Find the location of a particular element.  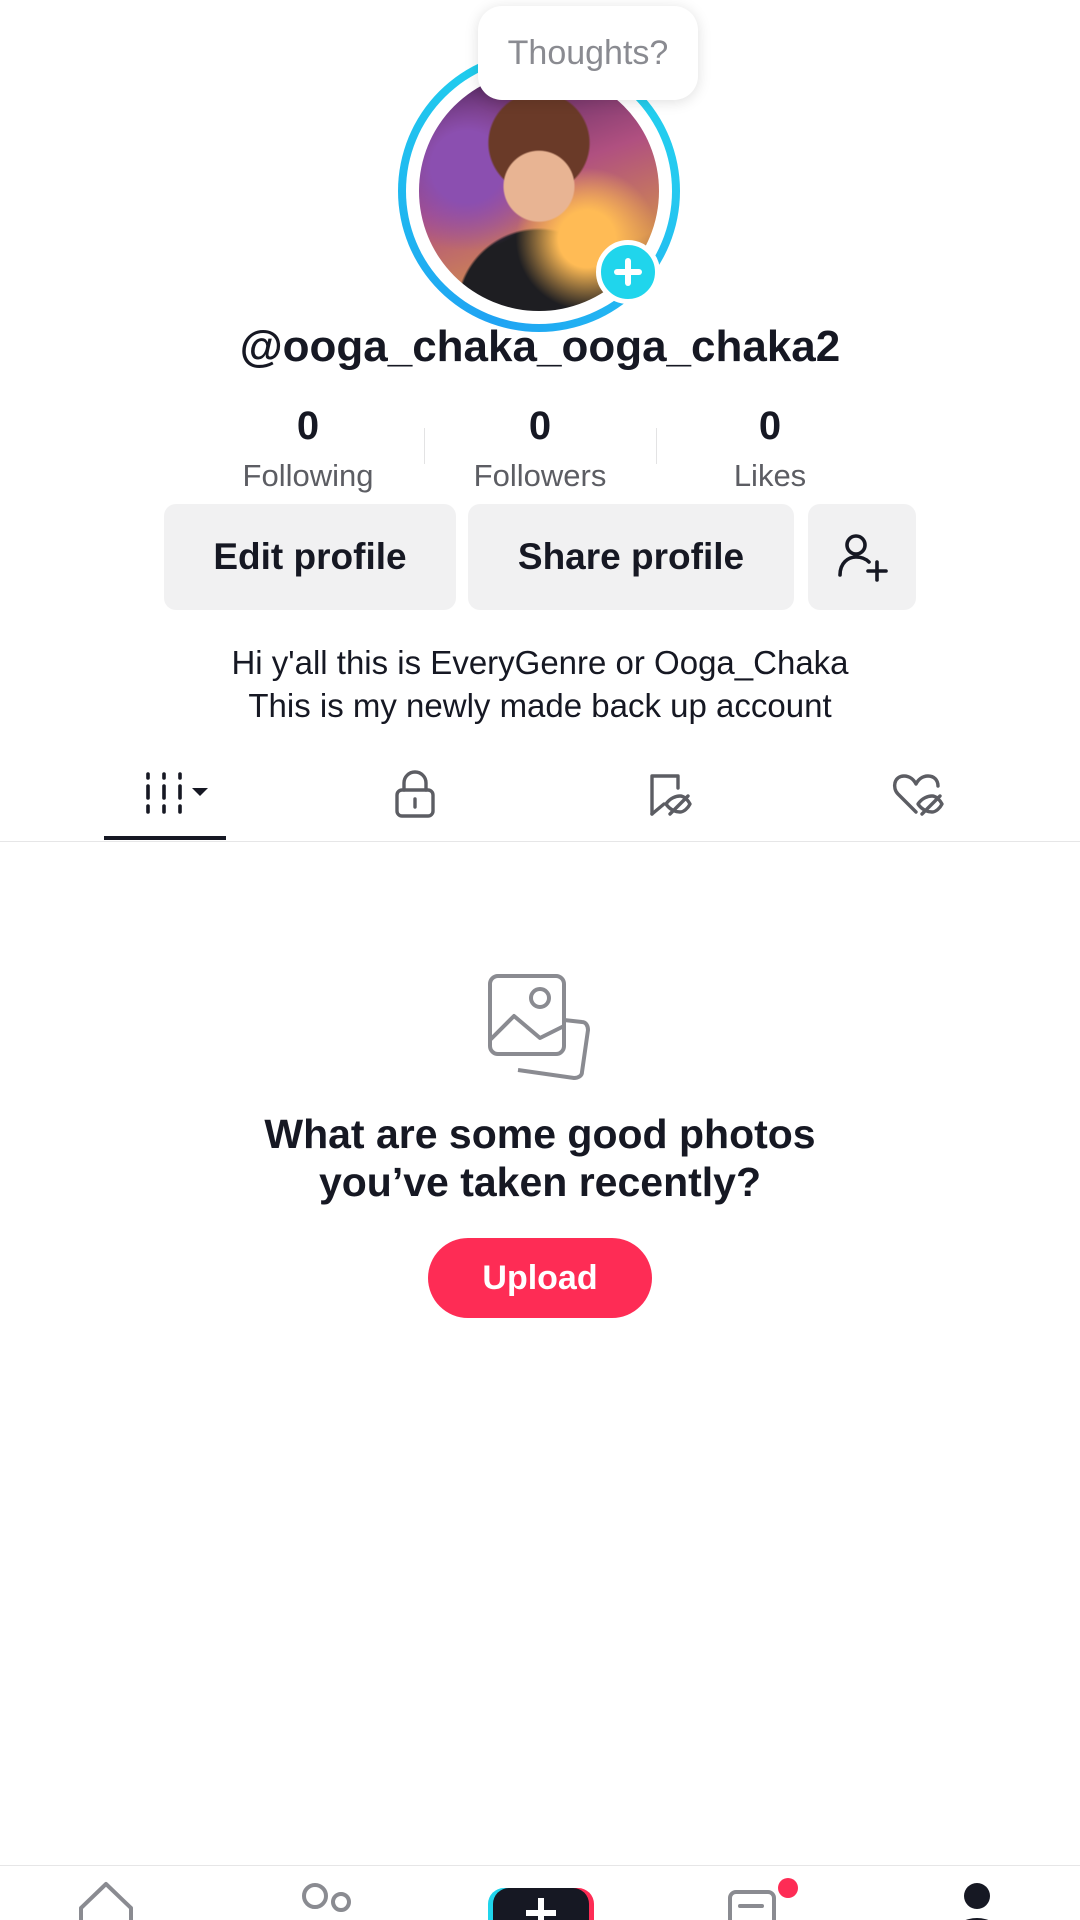

nav-profile is located at coordinates (972, 1899).